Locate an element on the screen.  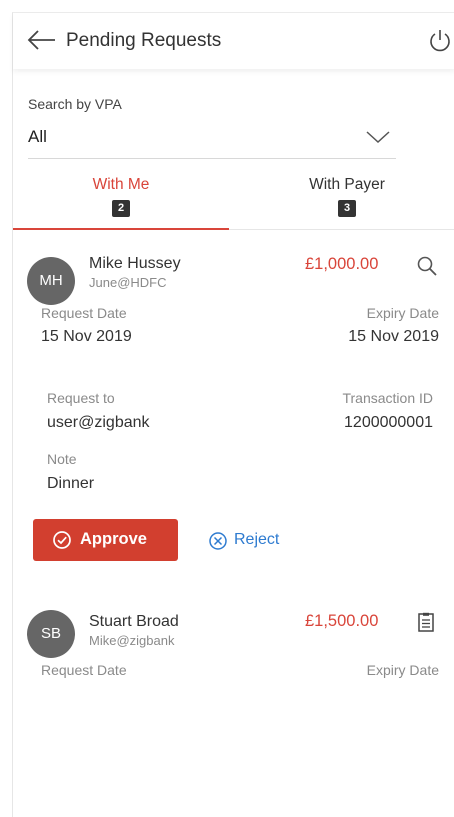
select-underline is located at coordinates (212, 158).